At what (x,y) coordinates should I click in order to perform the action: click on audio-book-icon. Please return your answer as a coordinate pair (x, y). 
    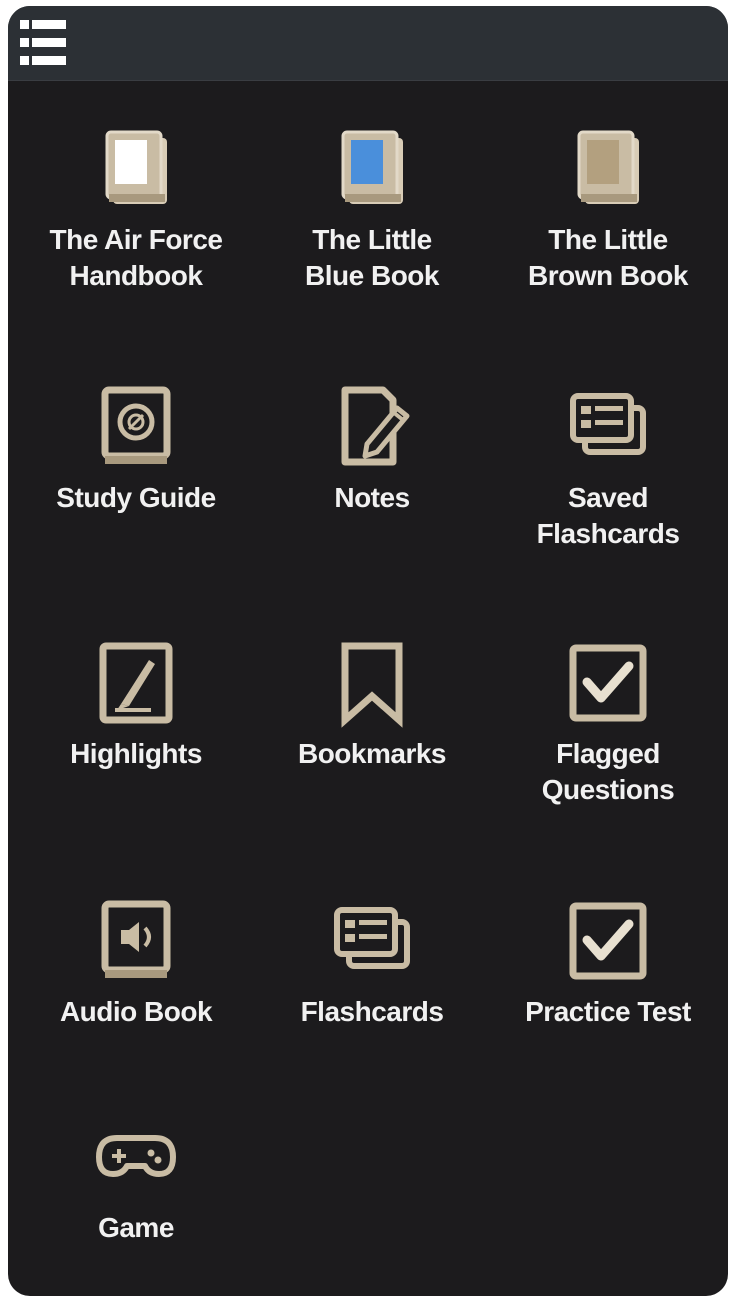
    Looking at the image, I should click on (136, 941).